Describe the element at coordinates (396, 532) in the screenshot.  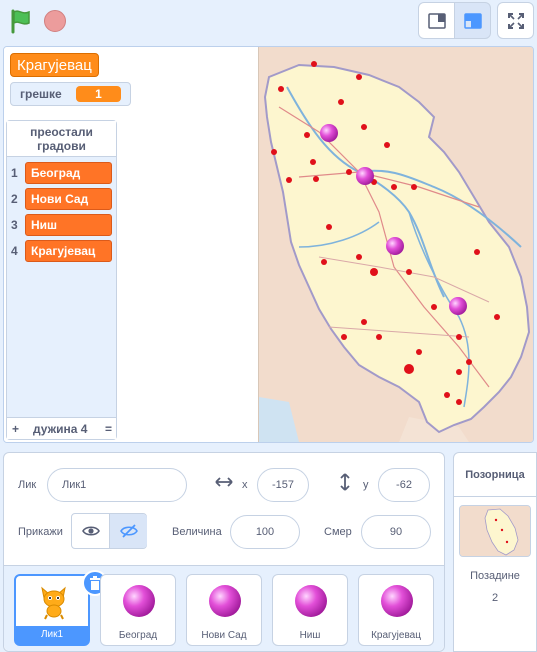
I see `direction-input: 90` at that location.